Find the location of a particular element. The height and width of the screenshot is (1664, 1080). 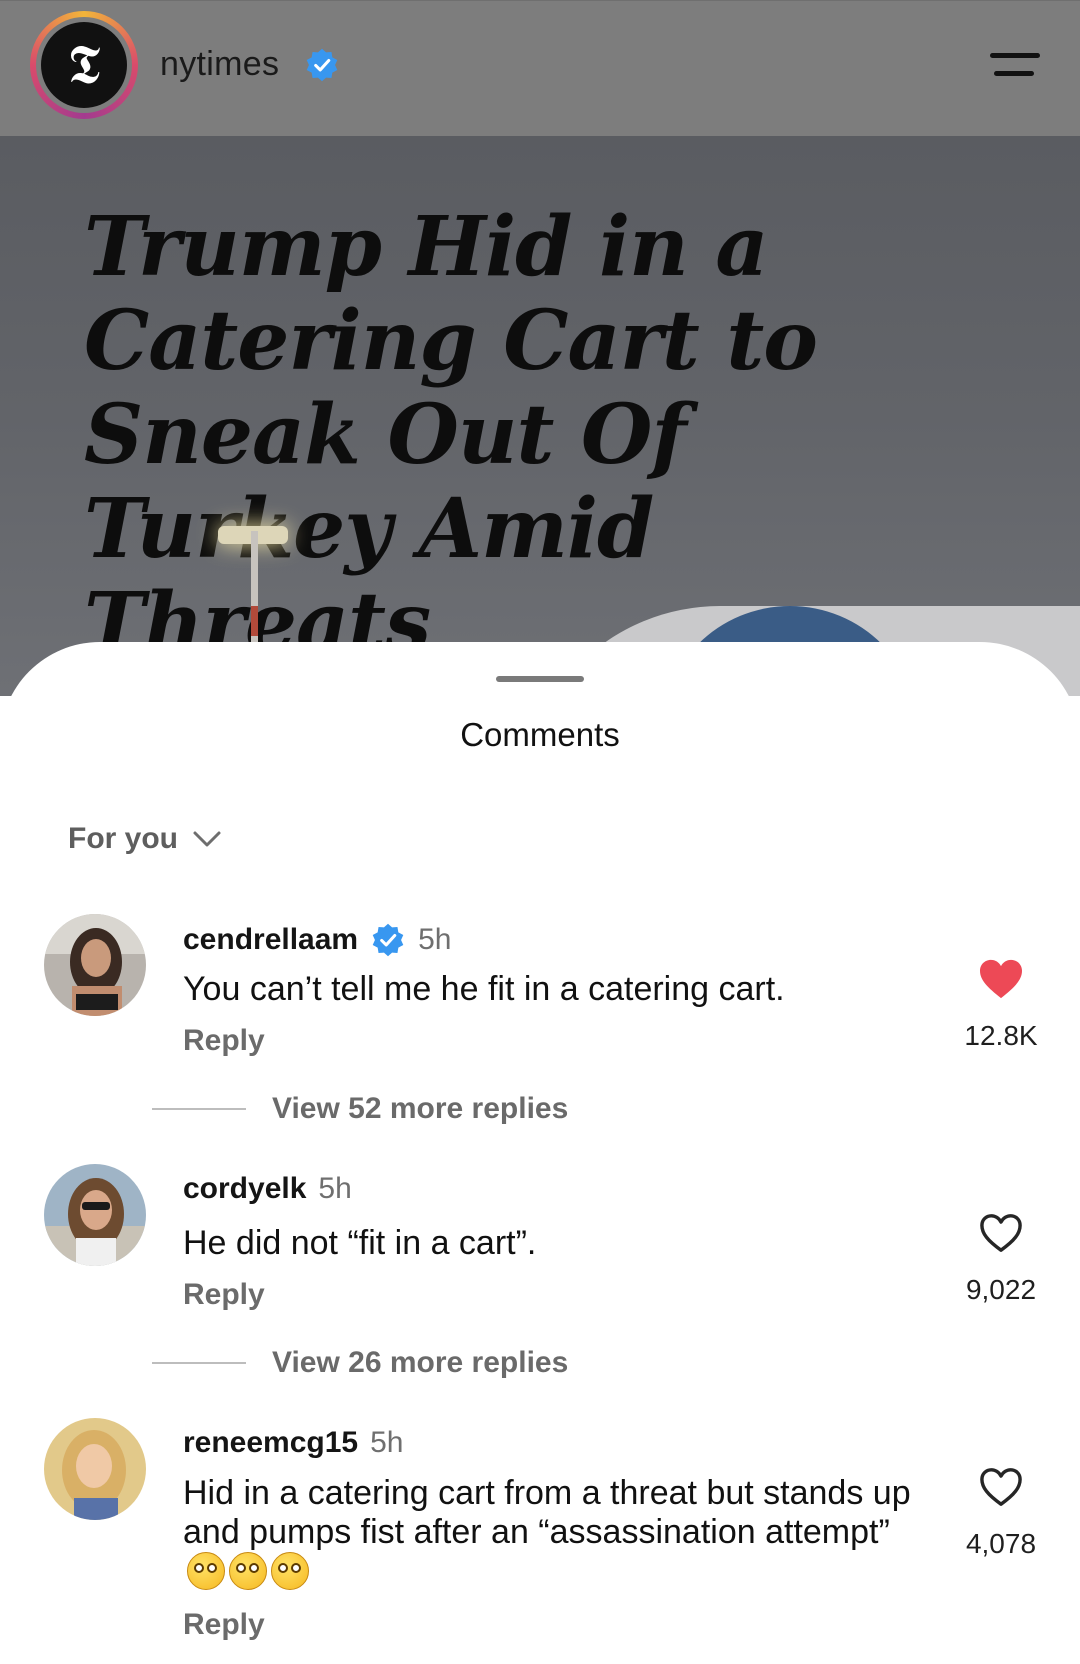

like-count: 4,078 is located at coordinates (1001, 1543).